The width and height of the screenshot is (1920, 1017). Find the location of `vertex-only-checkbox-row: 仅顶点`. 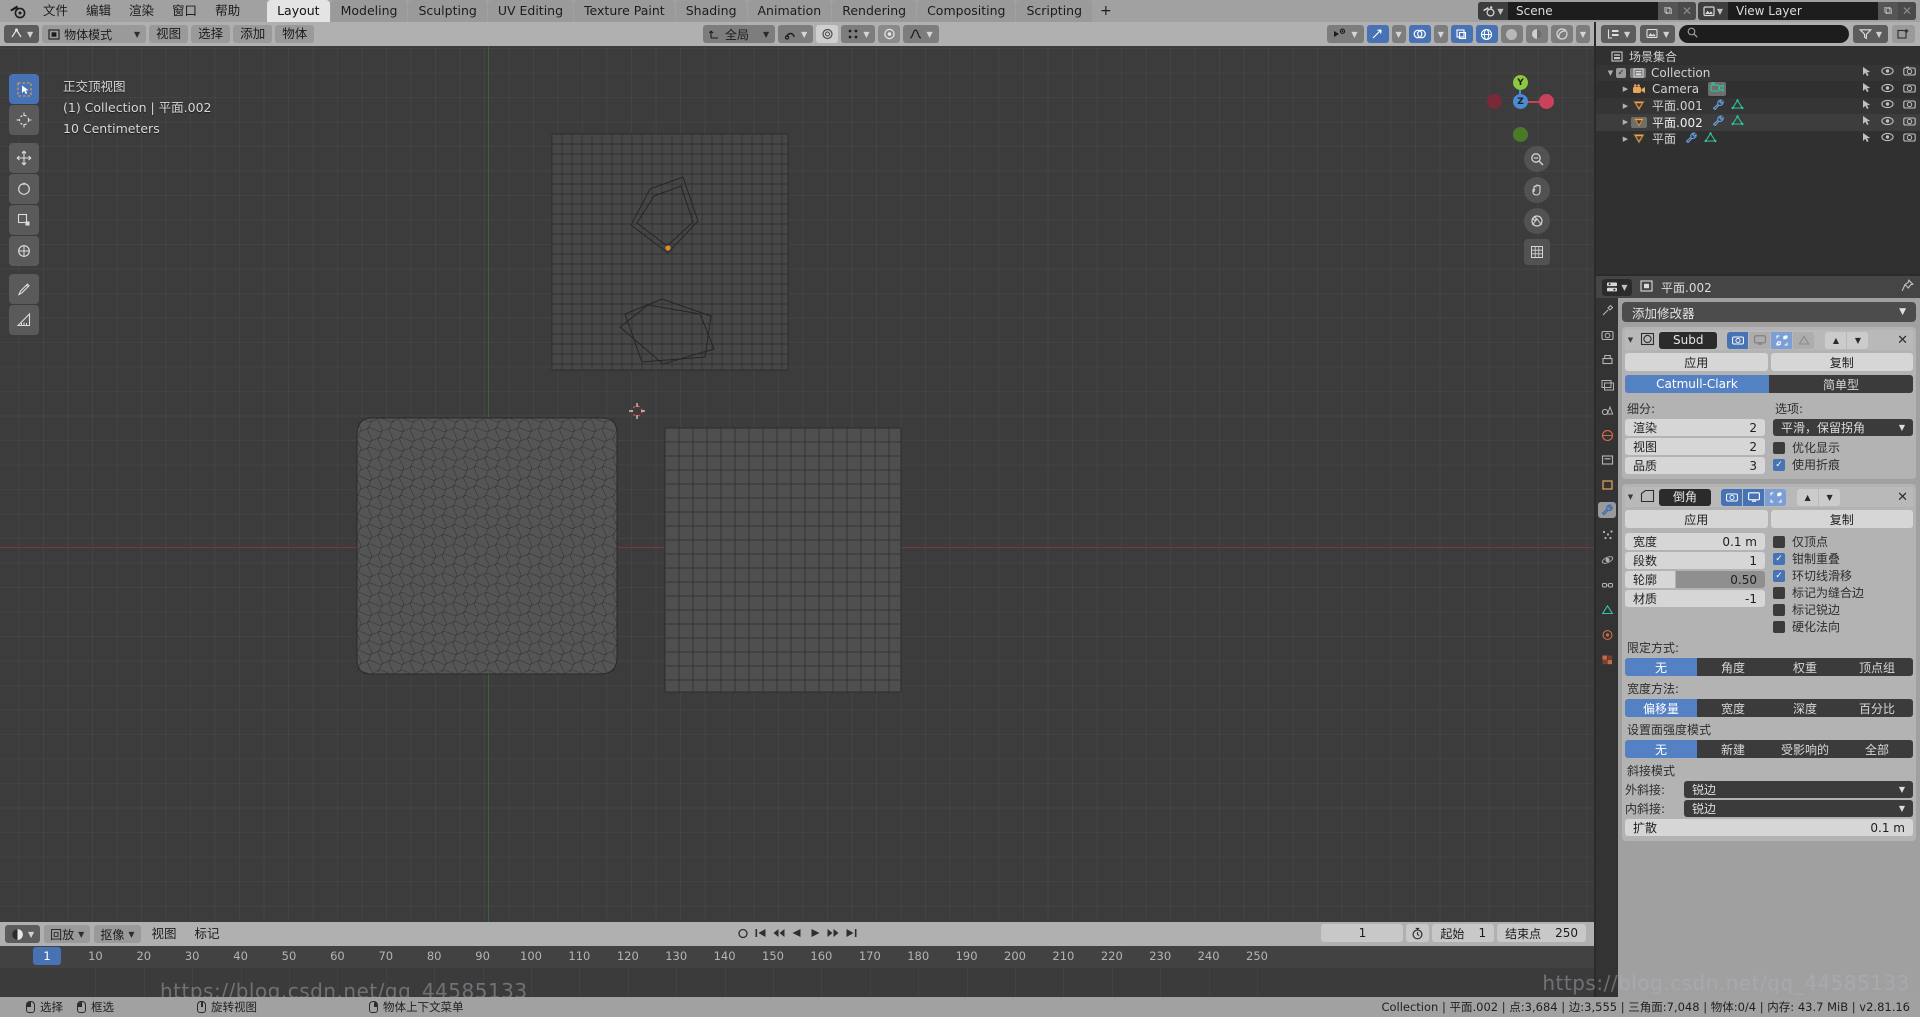

vertex-only-checkbox-row: 仅顶点 is located at coordinates (1843, 541).